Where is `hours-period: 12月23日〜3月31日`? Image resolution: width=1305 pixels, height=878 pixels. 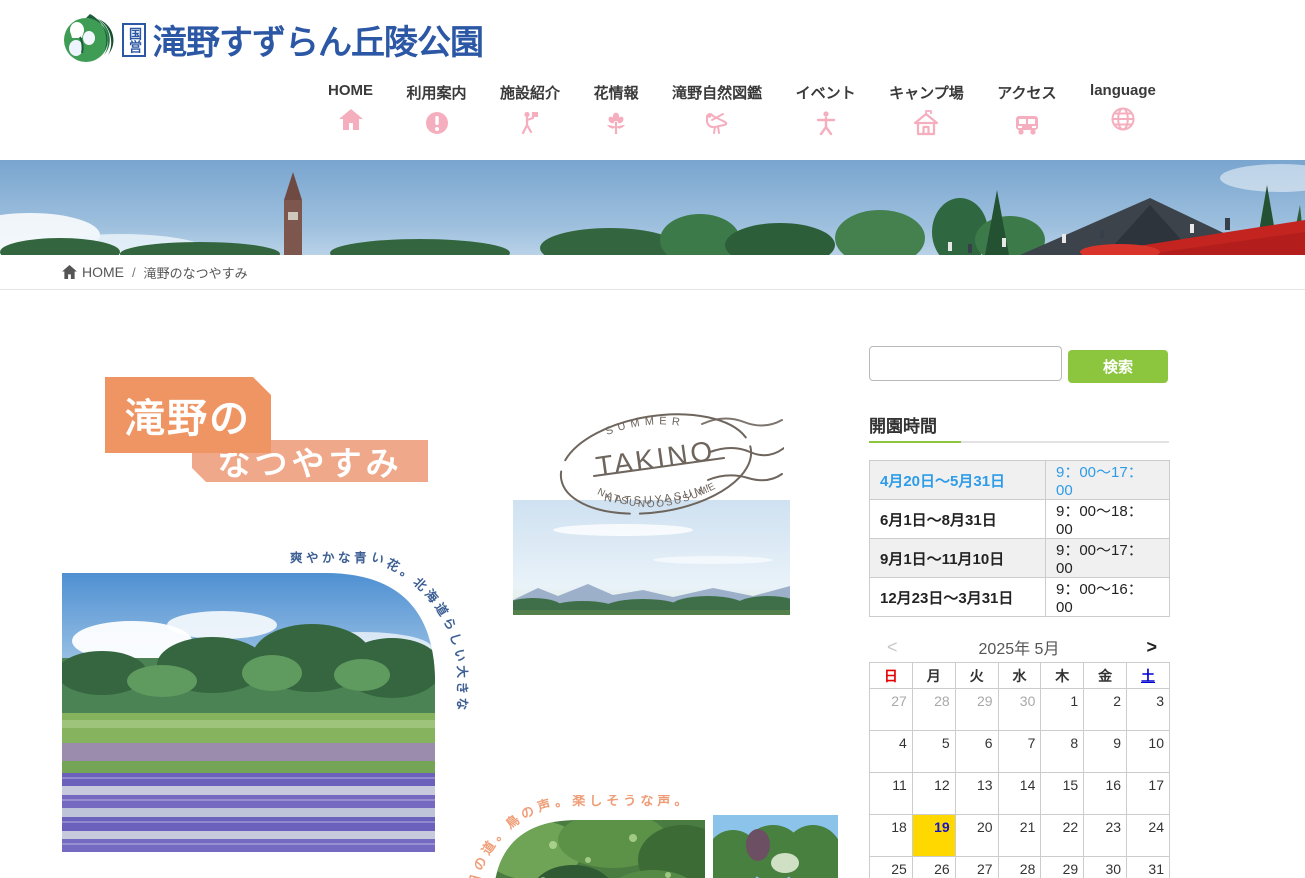
hours-period: 12月23日〜3月31日 is located at coordinates (957, 597).